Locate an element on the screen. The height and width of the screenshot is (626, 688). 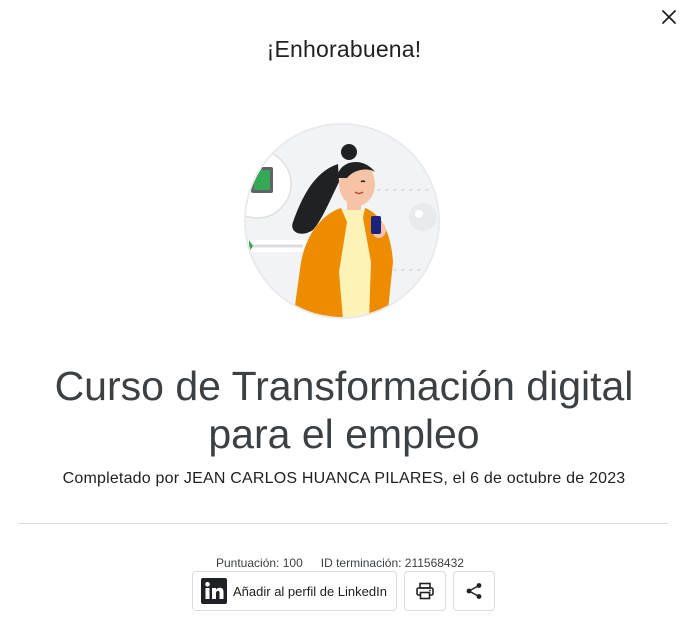
score-and-id: Puntuación: 100 ID terminación: 211568432 is located at coordinates (340, 563).